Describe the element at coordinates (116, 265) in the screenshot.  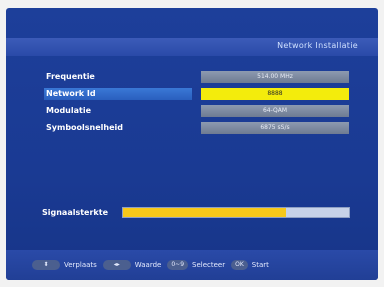
I see `left-right-key-icon: ◂▸` at that location.